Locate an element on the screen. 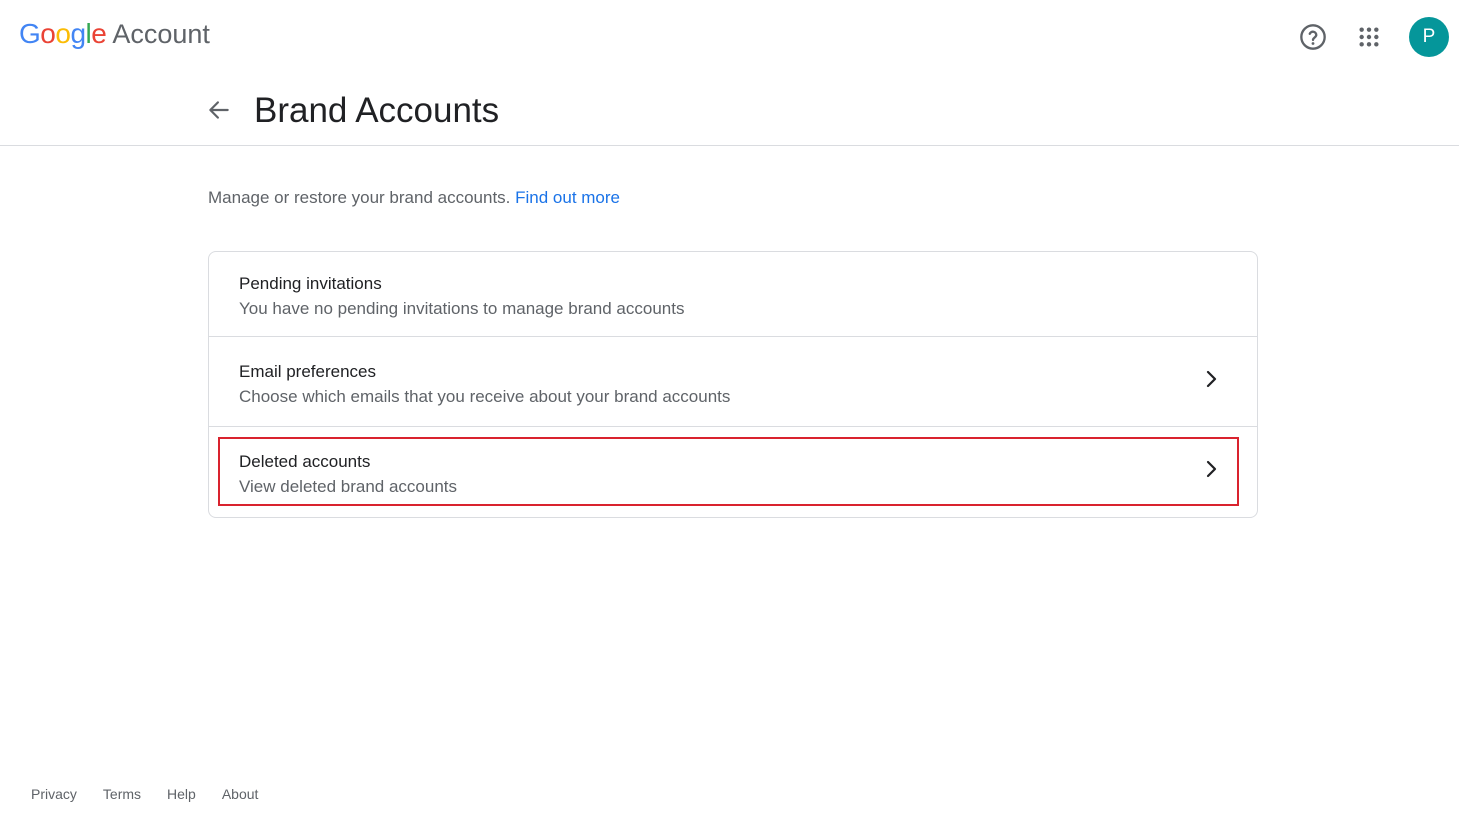 This screenshot has height=819, width=1459. account-avatar: P is located at coordinates (1429, 37).